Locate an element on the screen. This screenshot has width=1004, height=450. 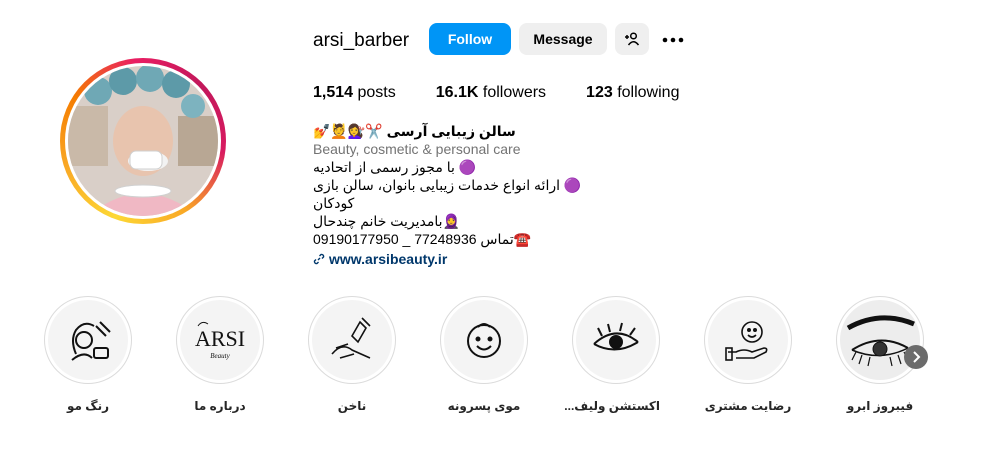
followers-count: 16.1K is located at coordinates (457, 92).